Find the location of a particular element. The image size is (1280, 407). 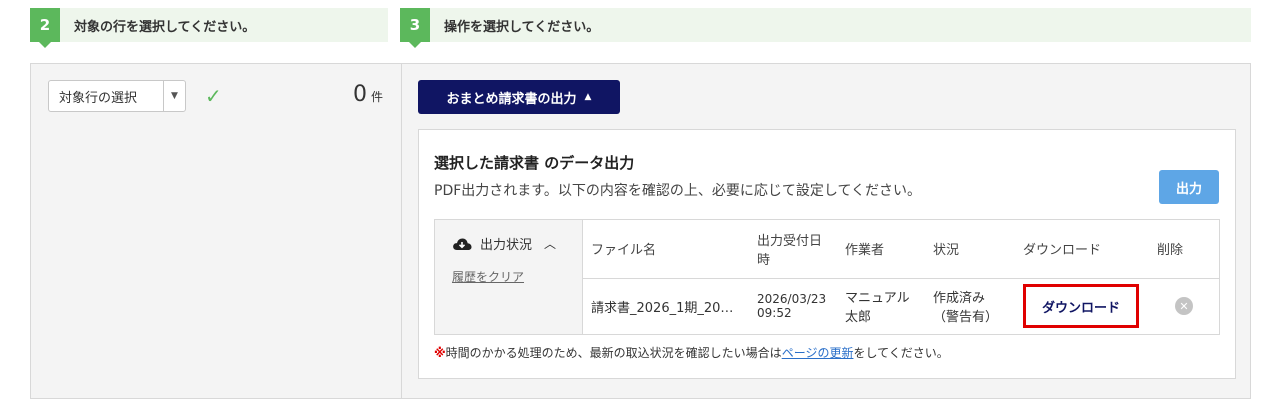

table-header-row: ファイル名 出力受付日時 作業者 状況 ダウンロード 削除 is located at coordinates (901, 249).